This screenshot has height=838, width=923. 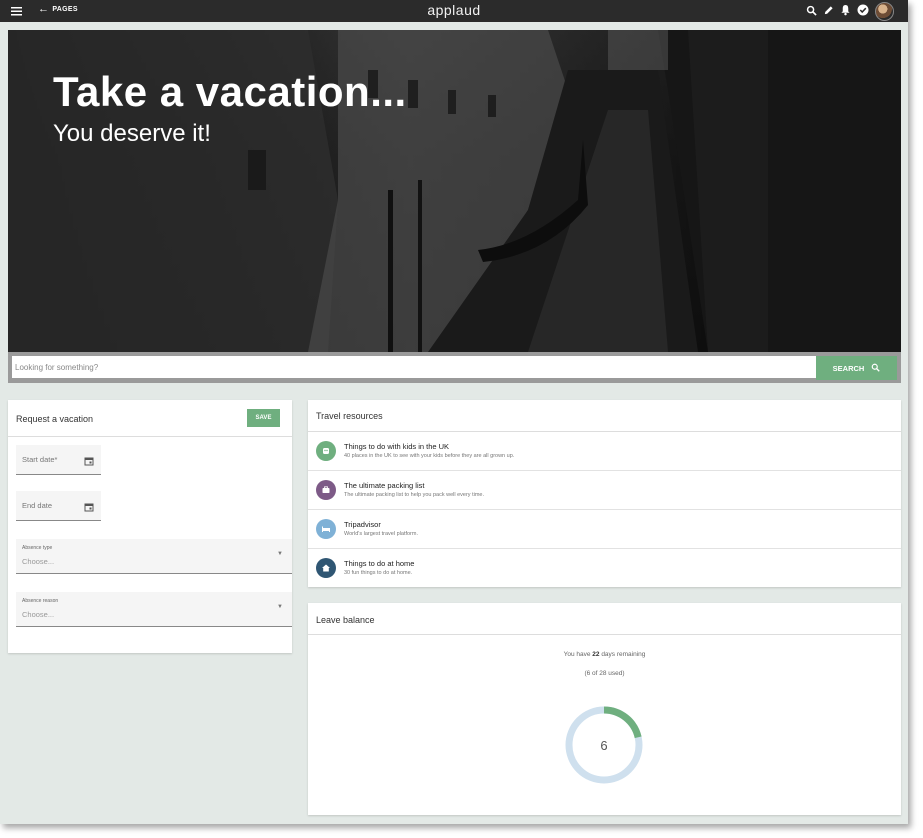 What do you see at coordinates (604, 745) in the screenshot?
I see `donut-center-value: 6` at bounding box center [604, 745].